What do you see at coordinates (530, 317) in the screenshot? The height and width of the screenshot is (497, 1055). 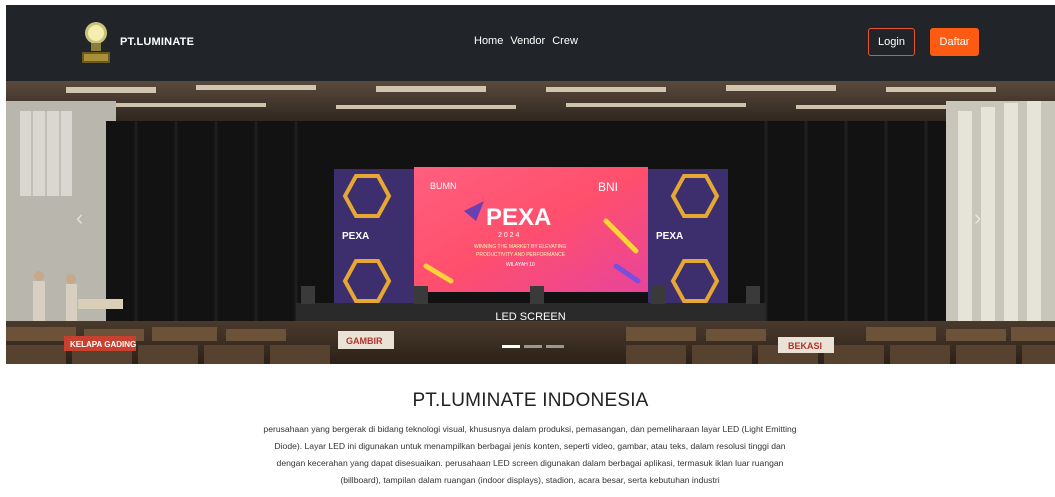 I see `slide-caption: LED SCREEN` at bounding box center [530, 317].